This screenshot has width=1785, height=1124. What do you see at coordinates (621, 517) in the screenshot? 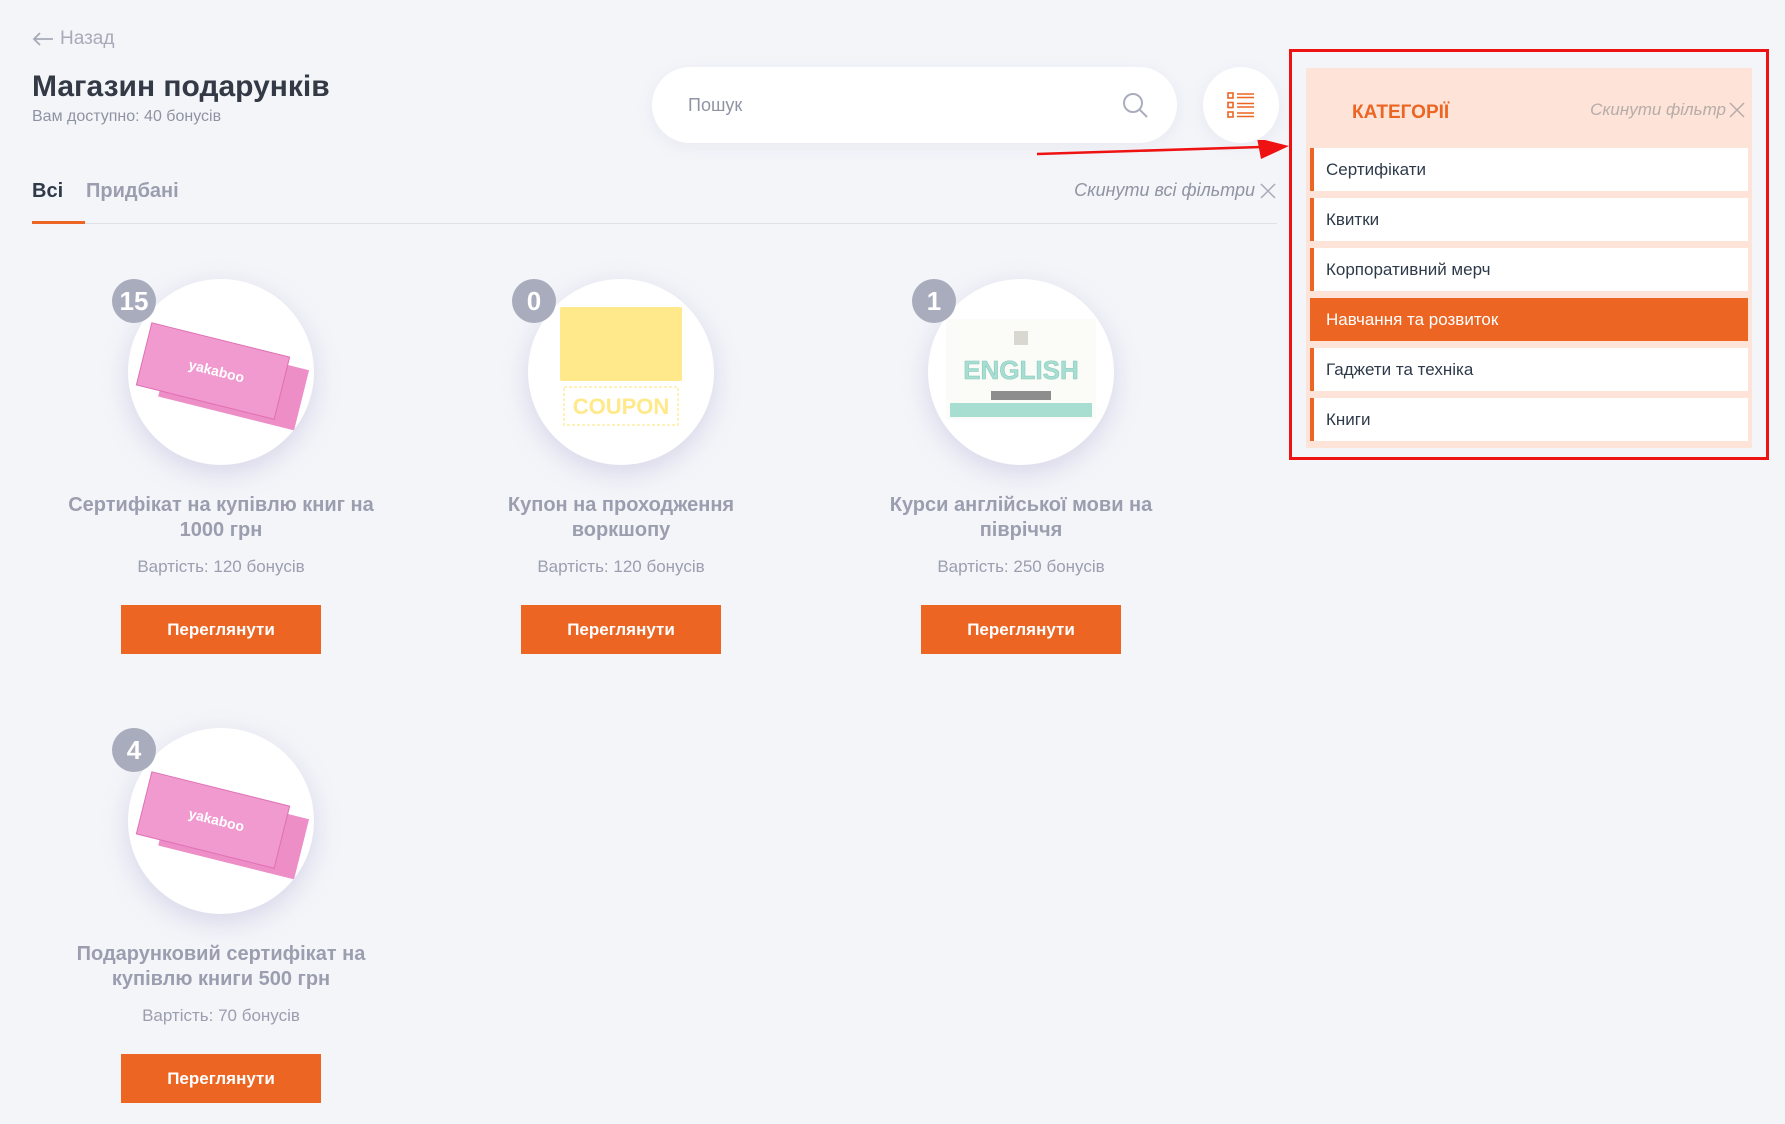
I see `product-name: Купон на проходження воркшопу` at bounding box center [621, 517].